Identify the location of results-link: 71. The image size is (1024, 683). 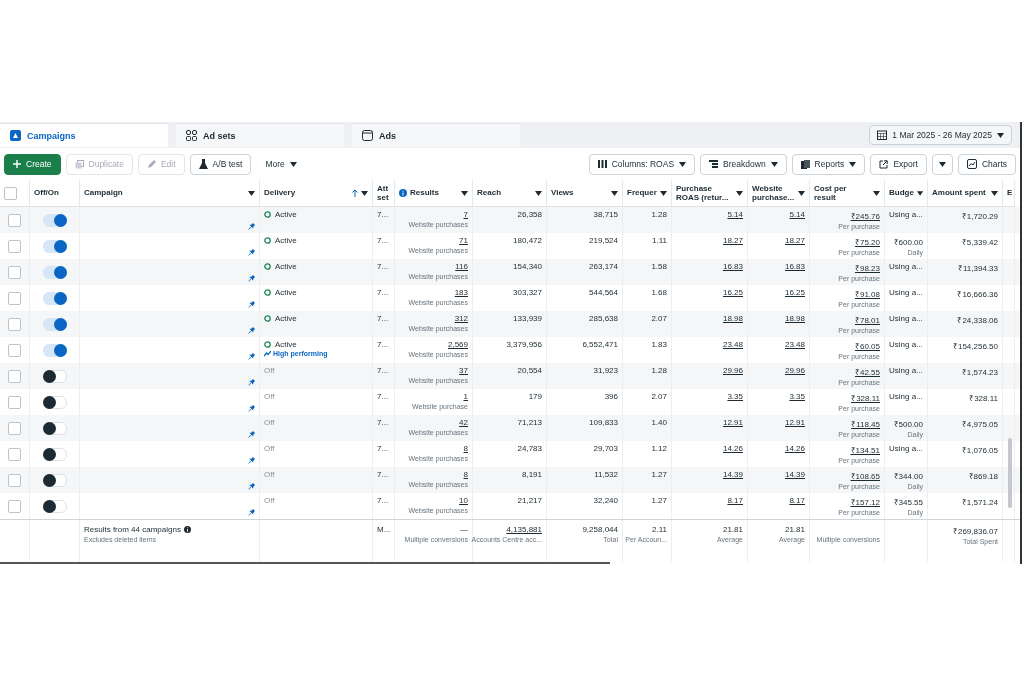
(463, 240).